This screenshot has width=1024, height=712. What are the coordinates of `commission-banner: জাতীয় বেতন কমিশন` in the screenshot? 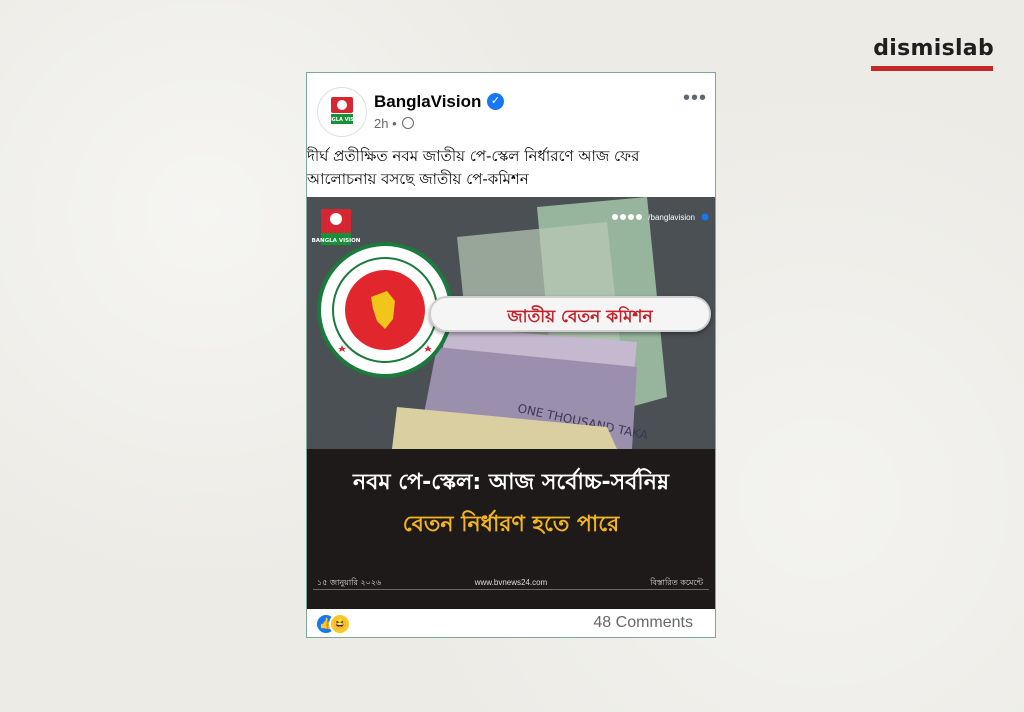 It's located at (570, 314).